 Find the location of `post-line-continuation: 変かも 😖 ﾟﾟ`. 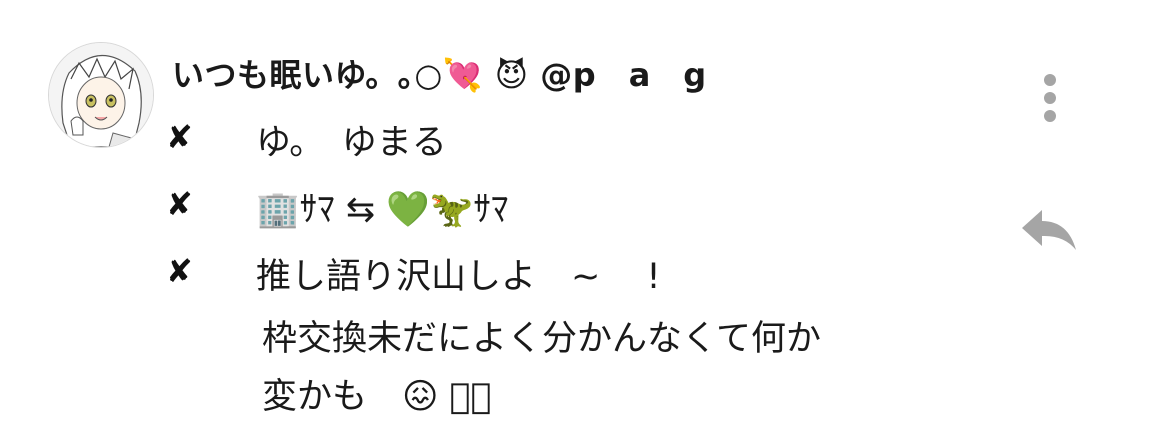

post-line-continuation: 変かも 😖 ﾟﾟ is located at coordinates (377, 397).